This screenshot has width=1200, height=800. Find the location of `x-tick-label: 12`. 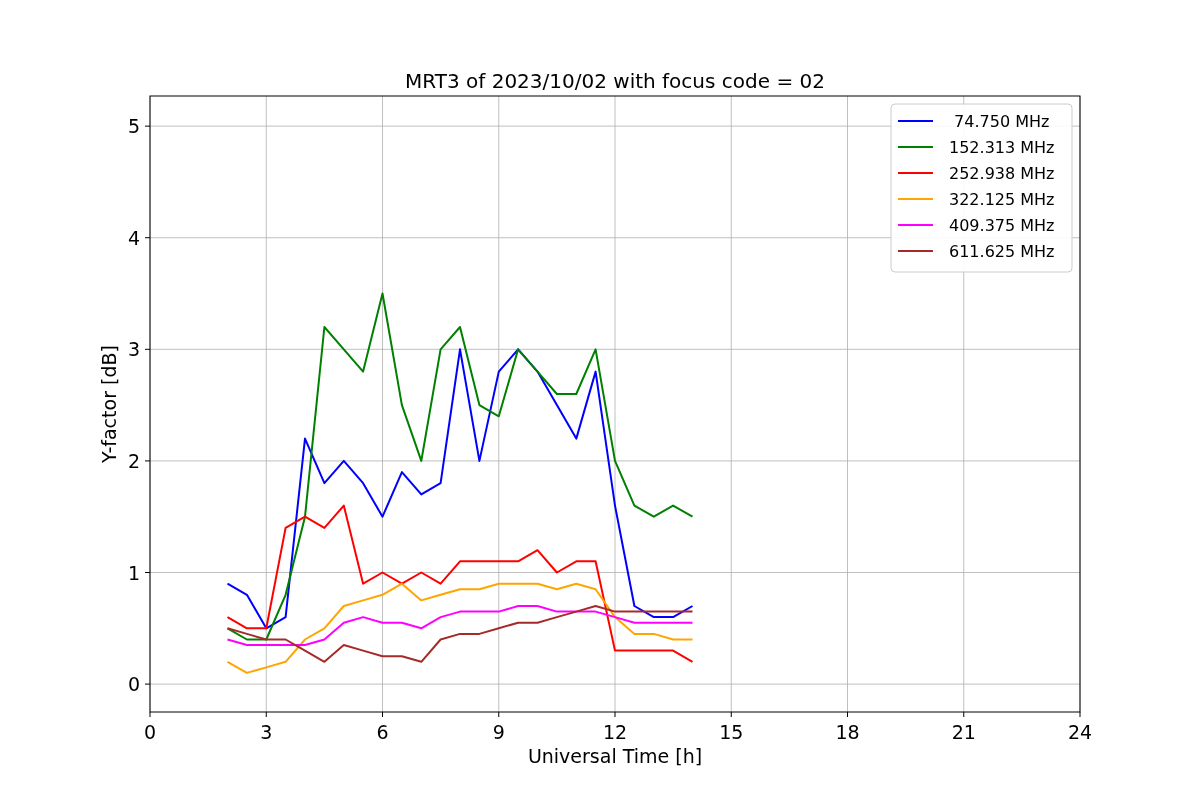

x-tick-label: 12 is located at coordinates (615, 732).